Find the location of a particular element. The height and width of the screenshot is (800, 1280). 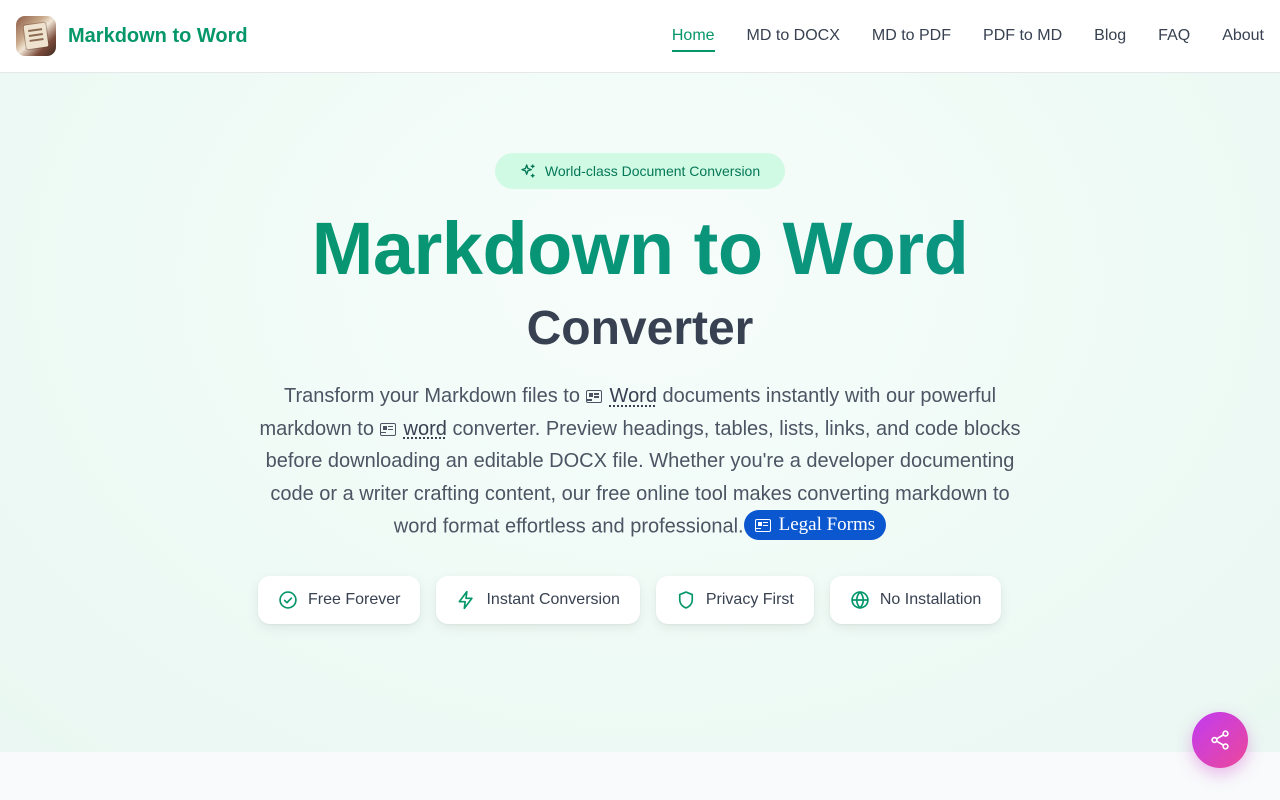

hero-subtitle: Converter is located at coordinates (640, 328).